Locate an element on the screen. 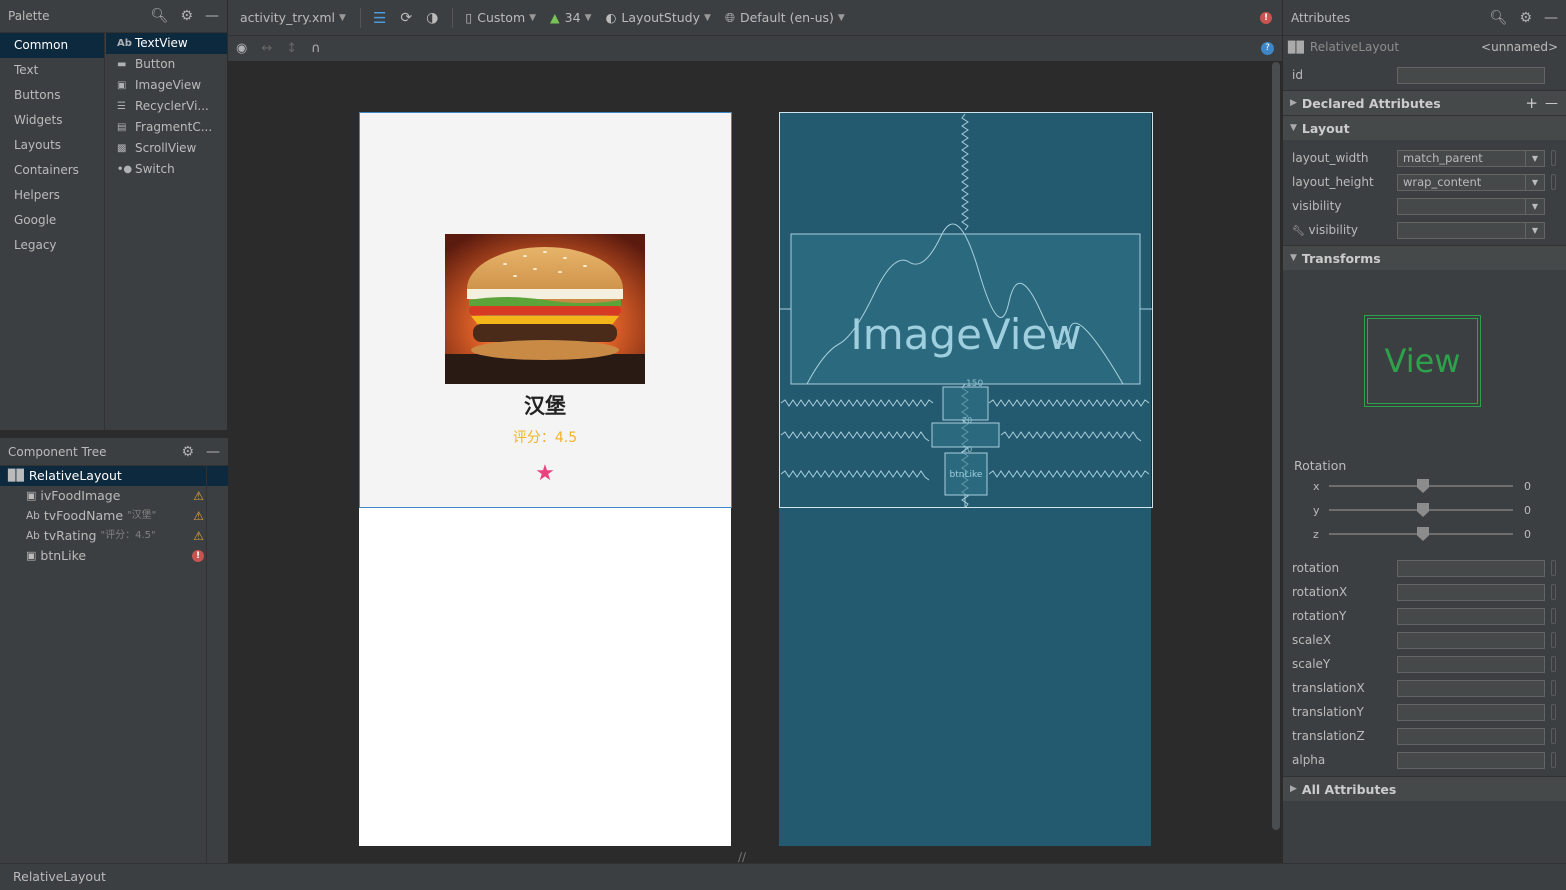 Image resolution: width=1566 pixels, height=890 pixels. layout-width-dropdown: match_parent ▼ is located at coordinates (1471, 158).